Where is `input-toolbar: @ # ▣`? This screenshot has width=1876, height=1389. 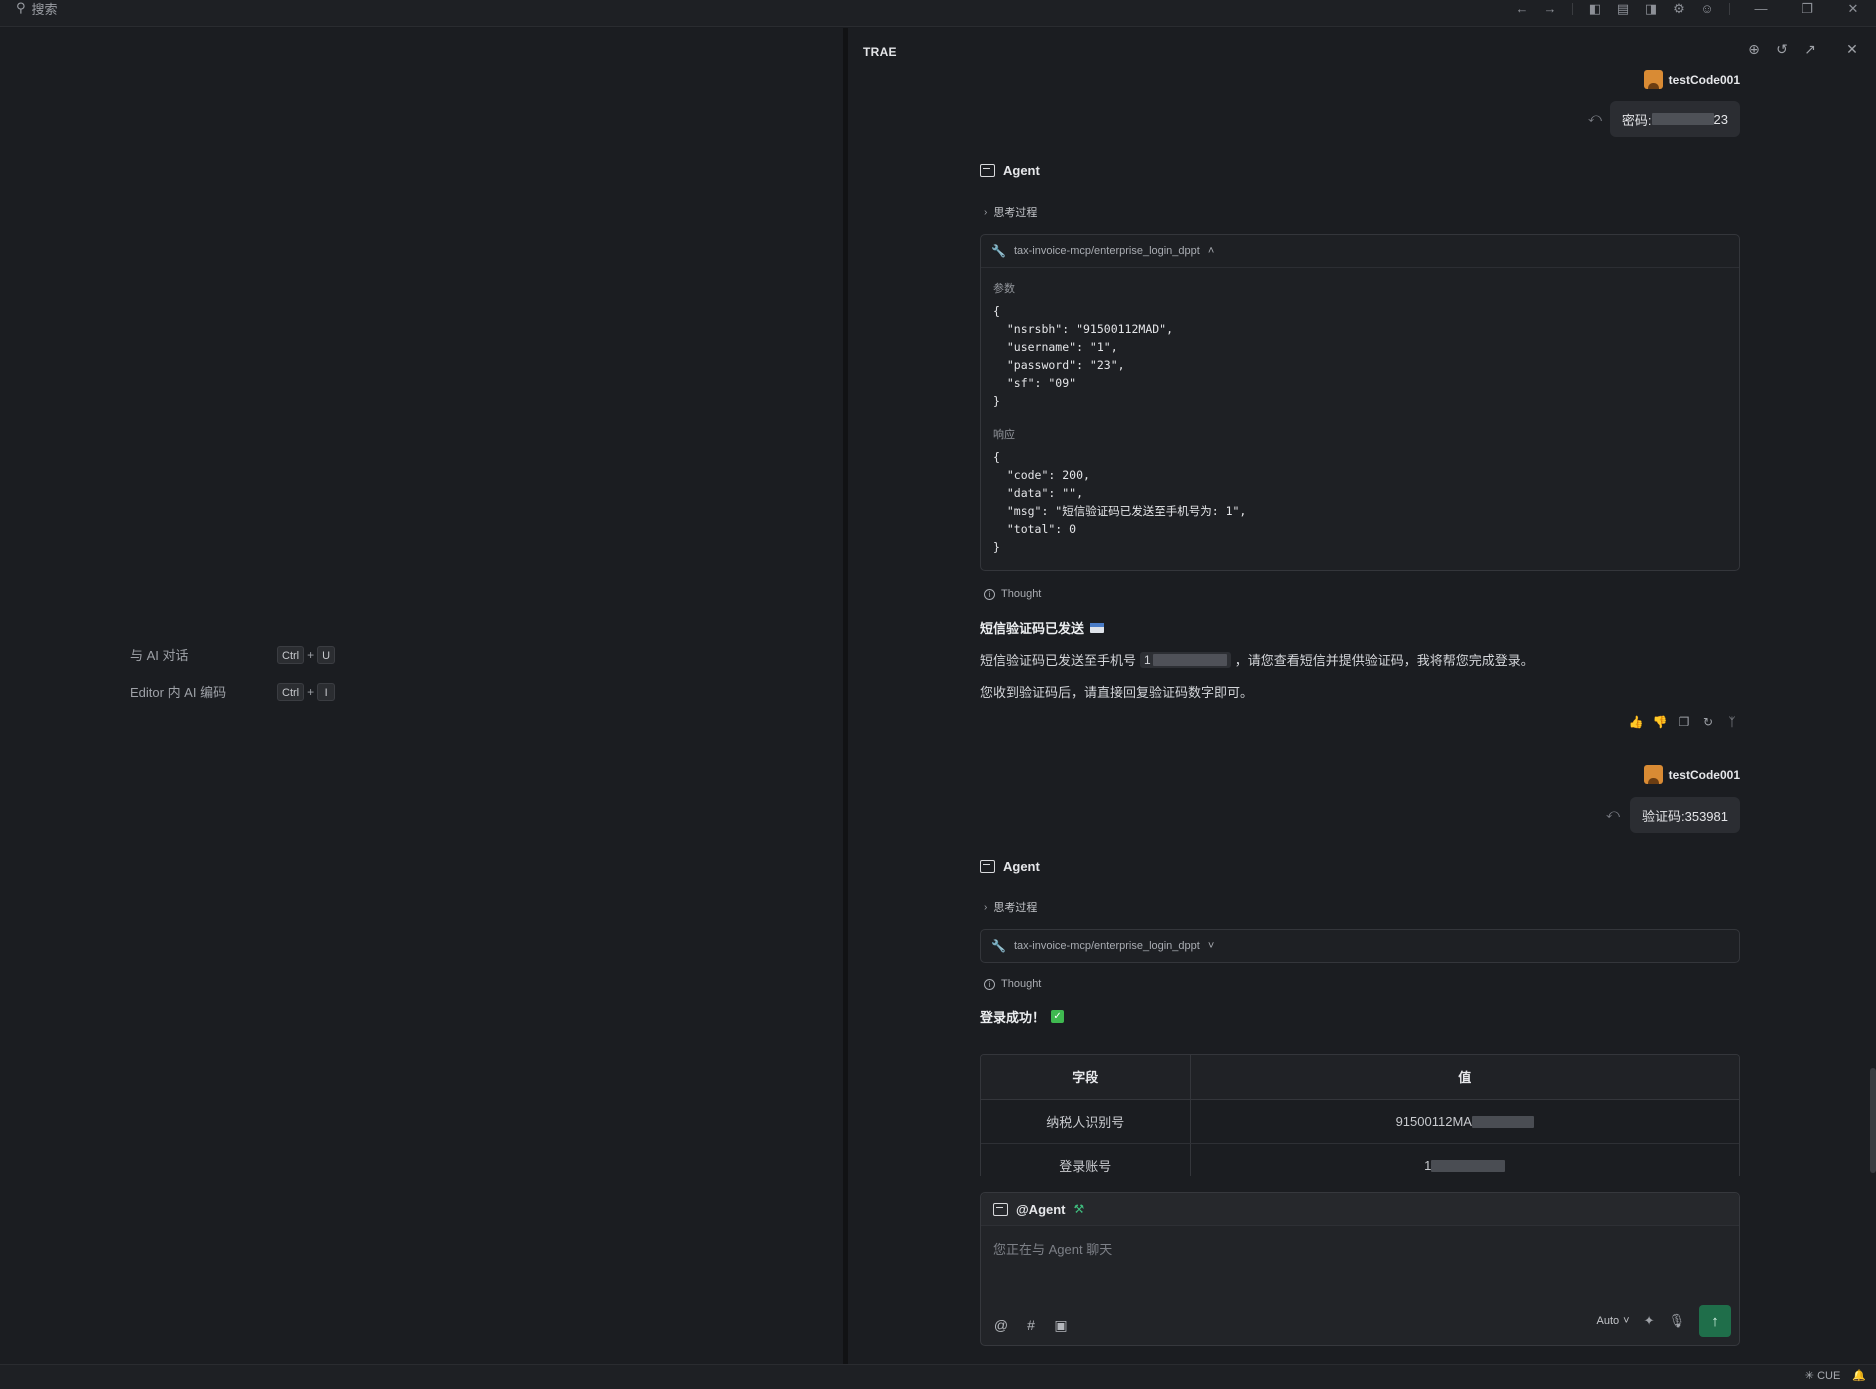 input-toolbar: @ # ▣ is located at coordinates (1031, 1325).